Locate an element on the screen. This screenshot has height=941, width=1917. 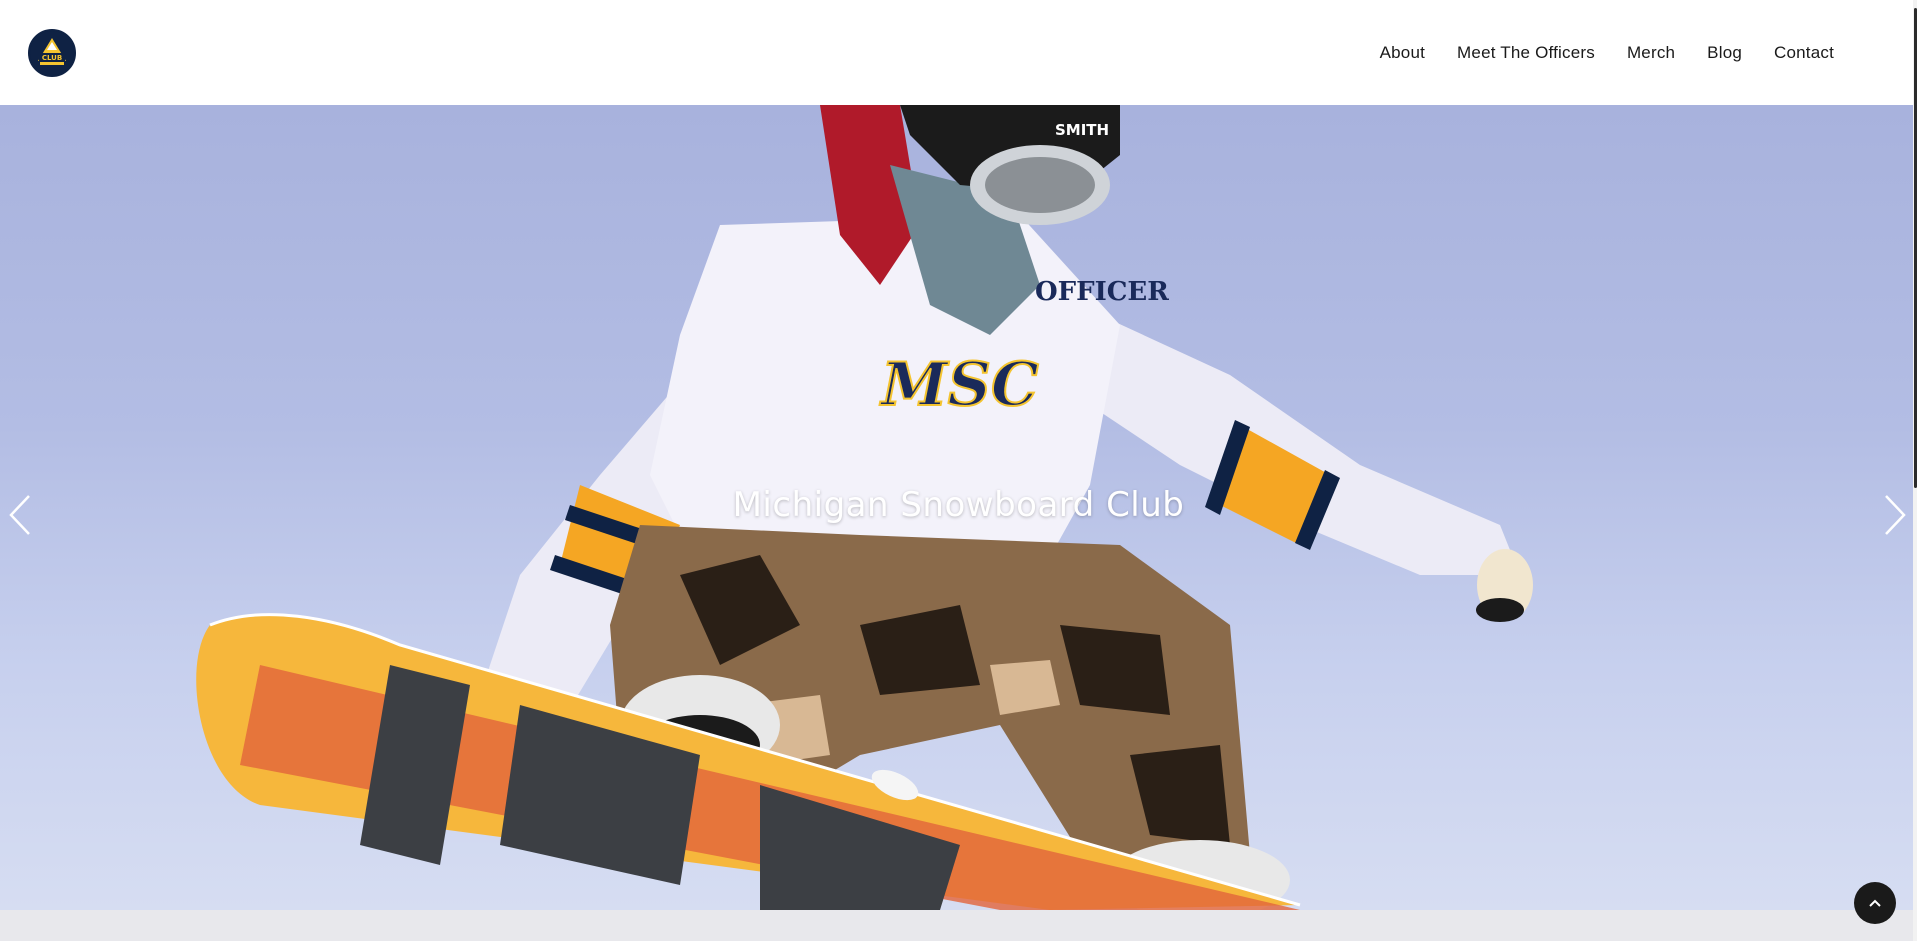
site-logo: CLUB is located at coordinates (52, 52).